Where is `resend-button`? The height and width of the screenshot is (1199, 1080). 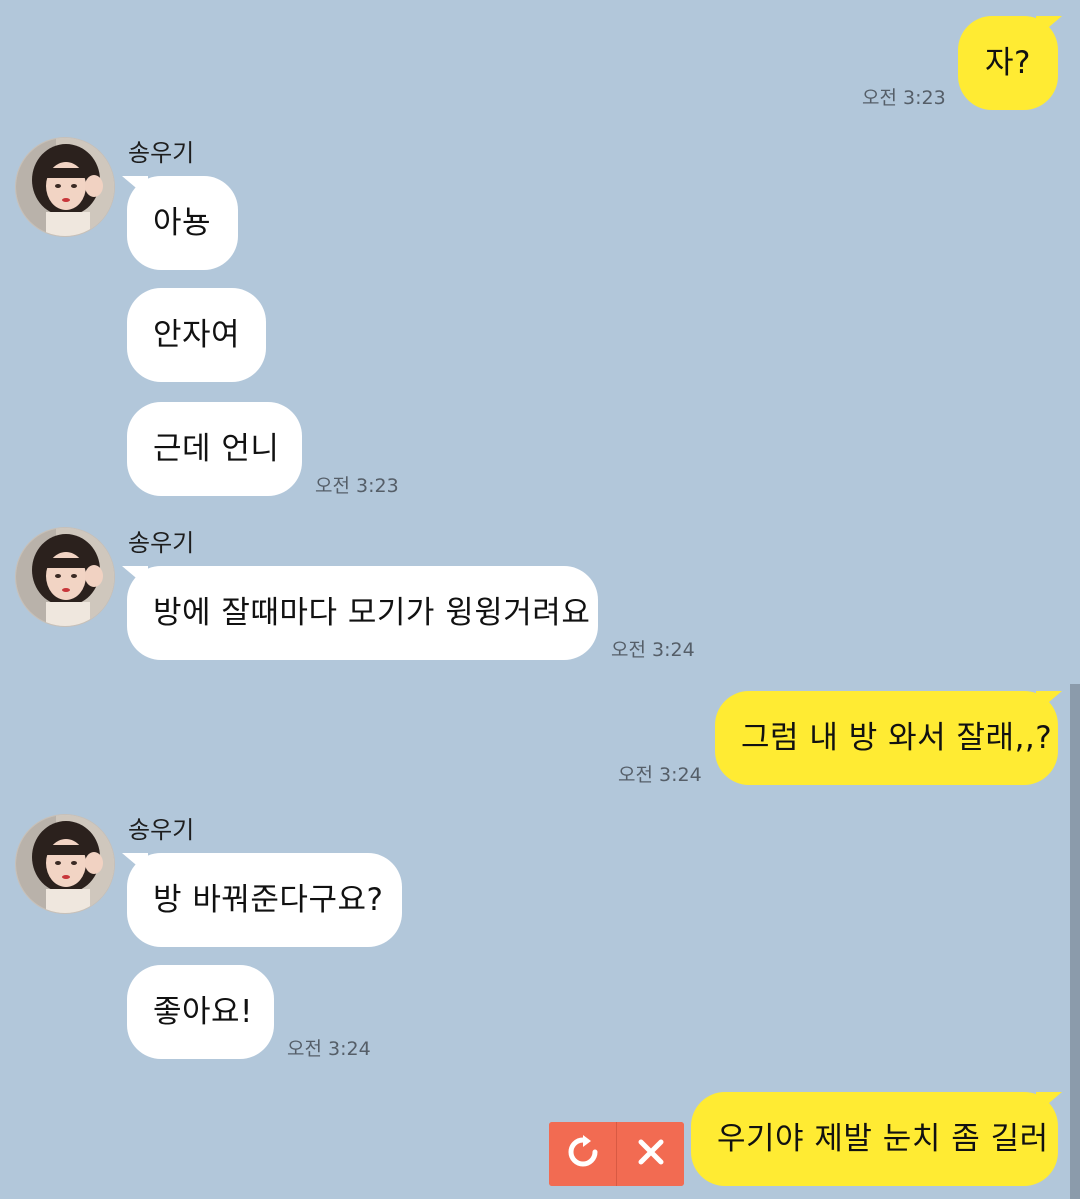
resend-button is located at coordinates (582, 1154).